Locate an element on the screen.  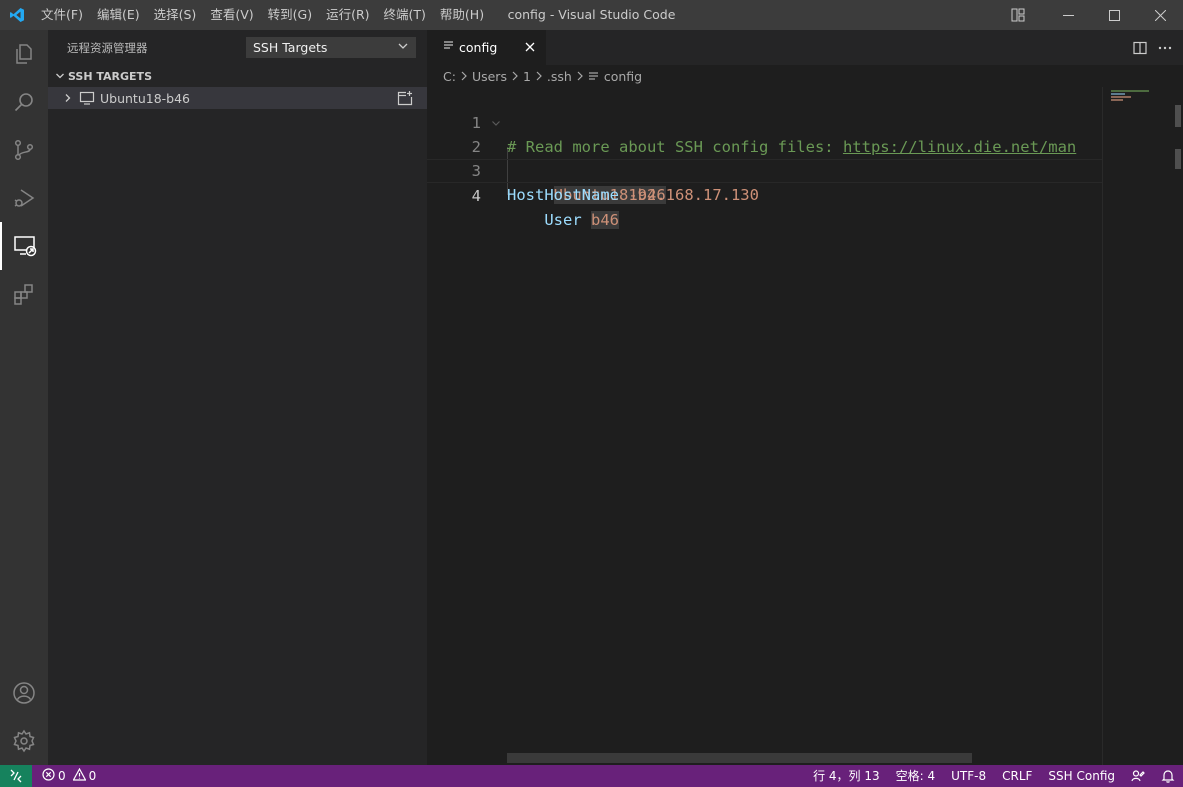
horizontal-scrollbar is located at coordinates (739, 758).